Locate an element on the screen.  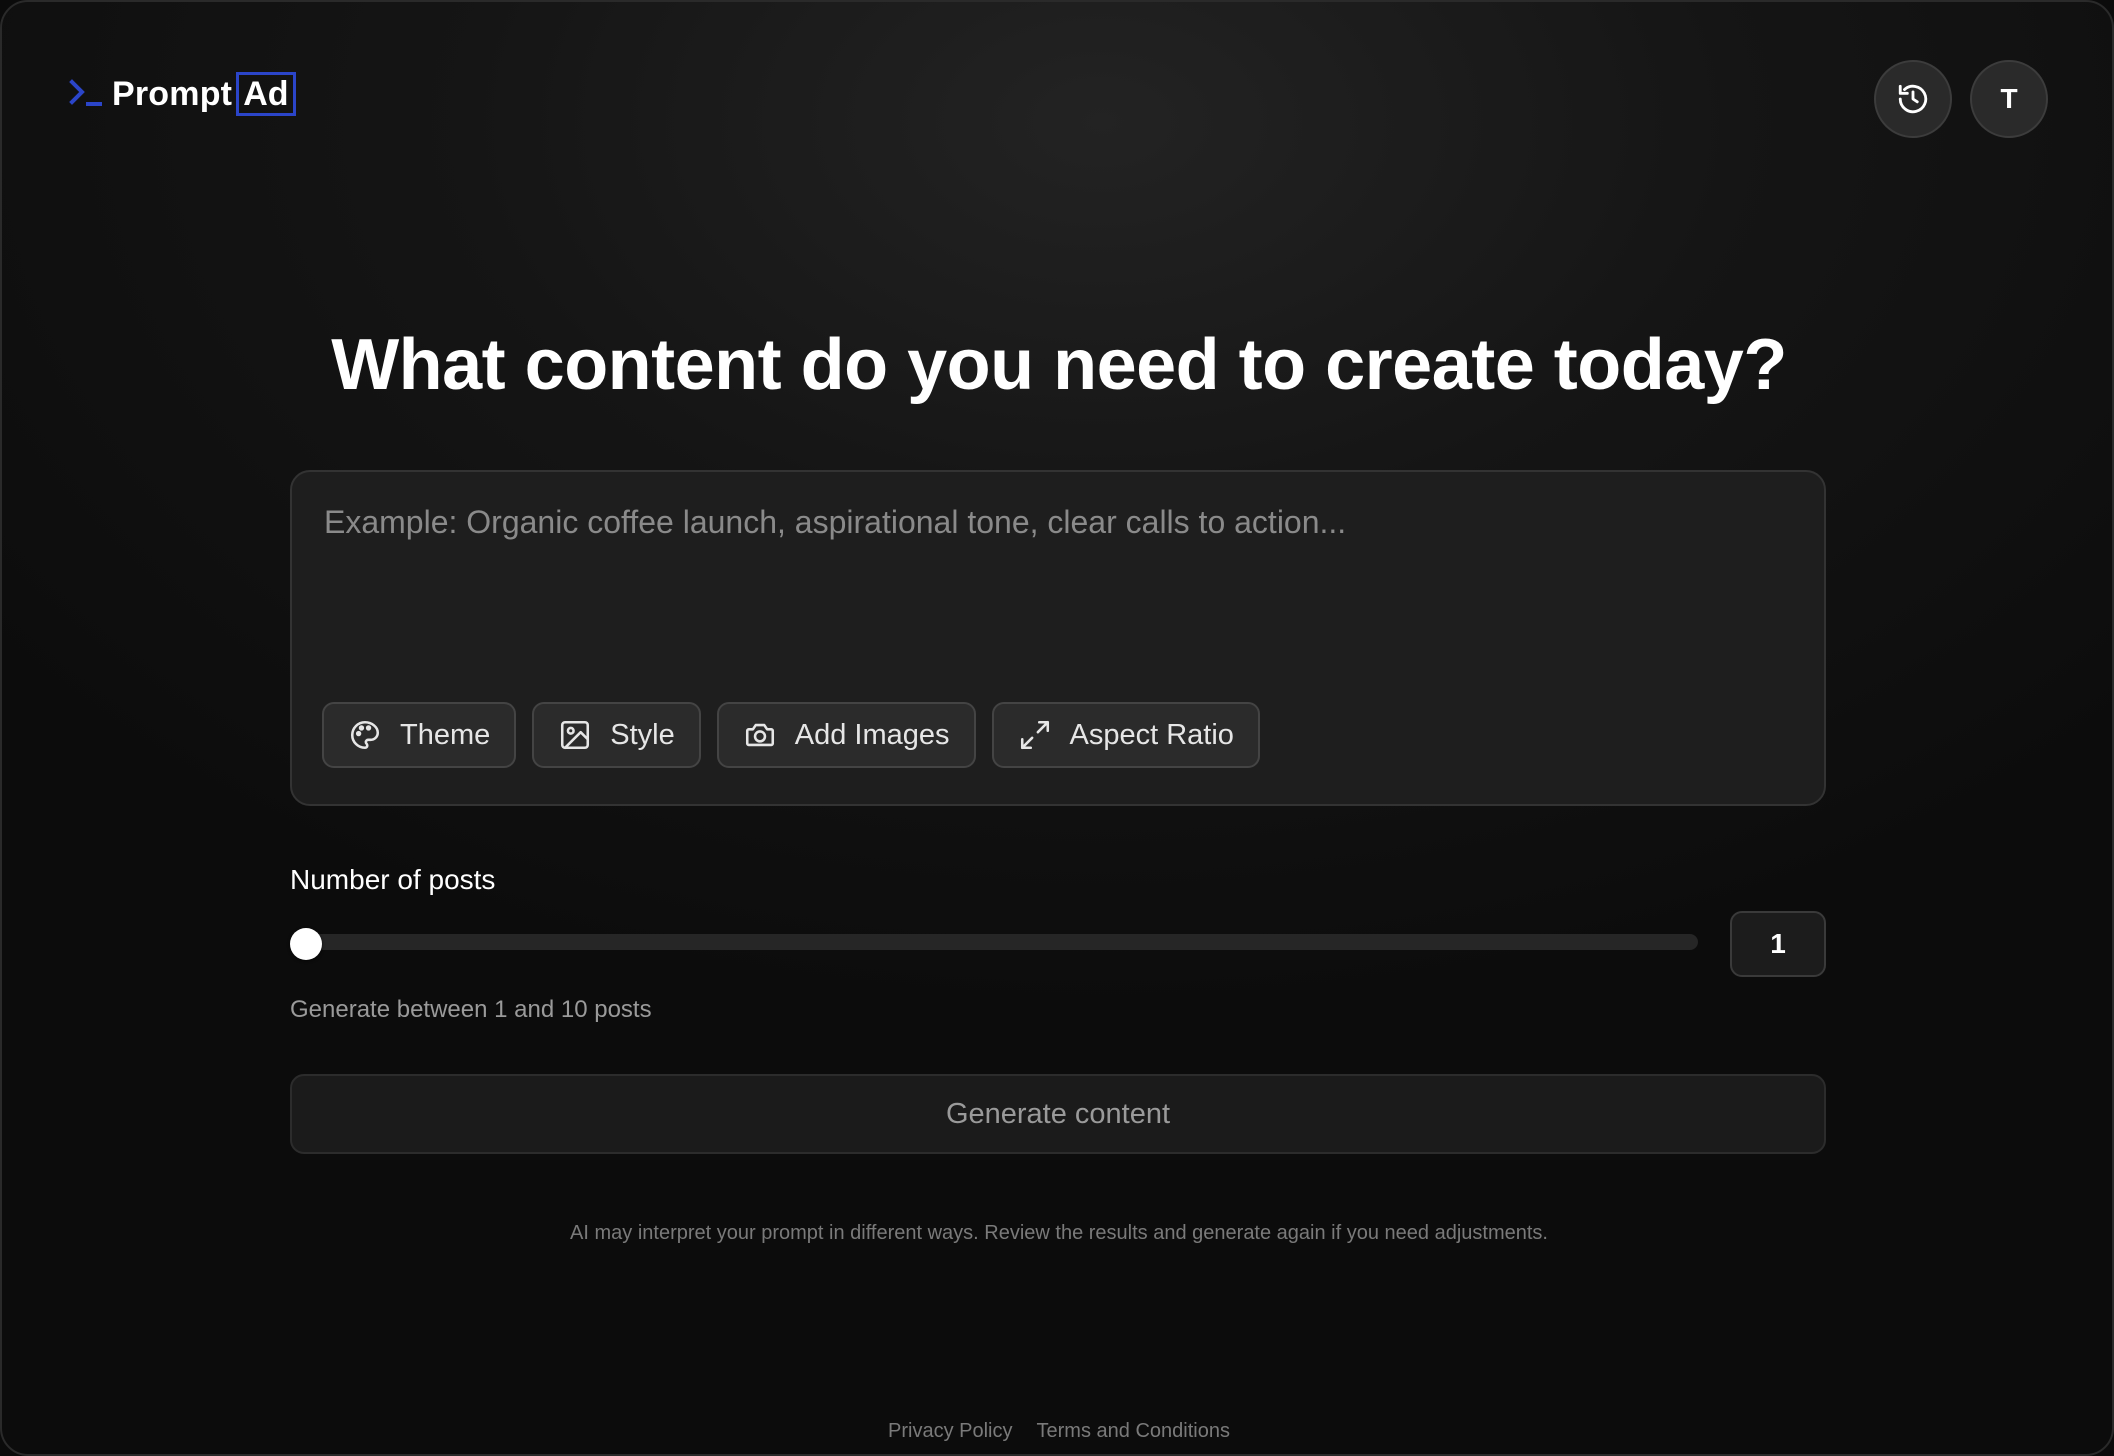
history-icon is located at coordinates (1913, 99).